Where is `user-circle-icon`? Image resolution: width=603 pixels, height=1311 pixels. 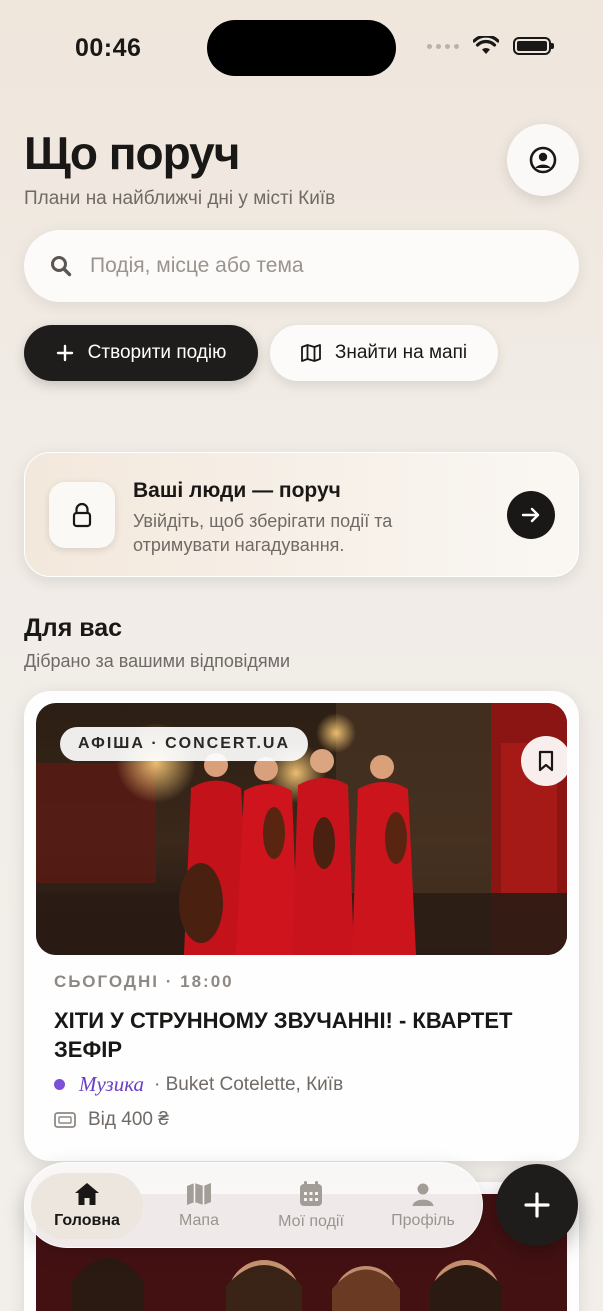
user-circle-icon is located at coordinates (543, 160).